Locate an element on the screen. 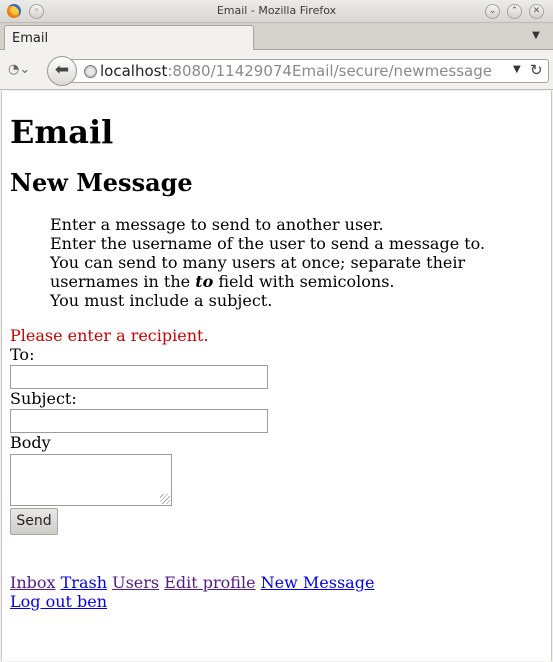 The height and width of the screenshot is (662, 553). tab-list-dropdown-icon: ▼ is located at coordinates (536, 36).